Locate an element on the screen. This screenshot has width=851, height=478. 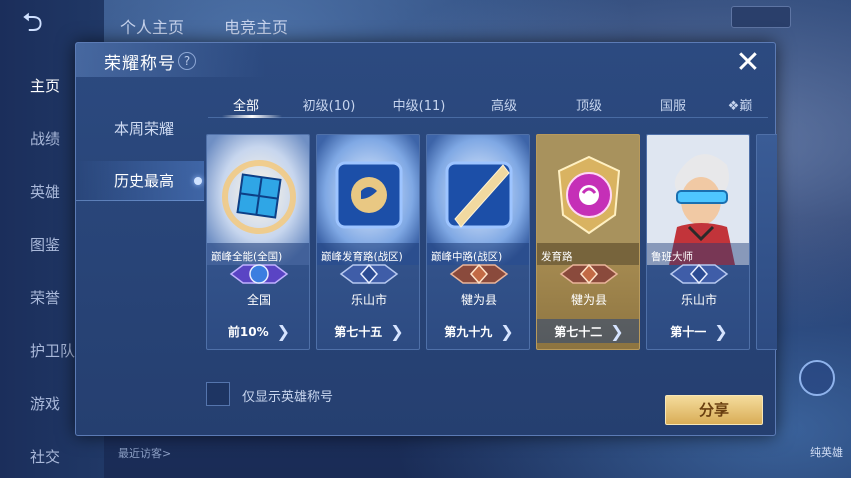
dialog-header: 荣耀称号 ? ✕ is located at coordinates (425, 61).